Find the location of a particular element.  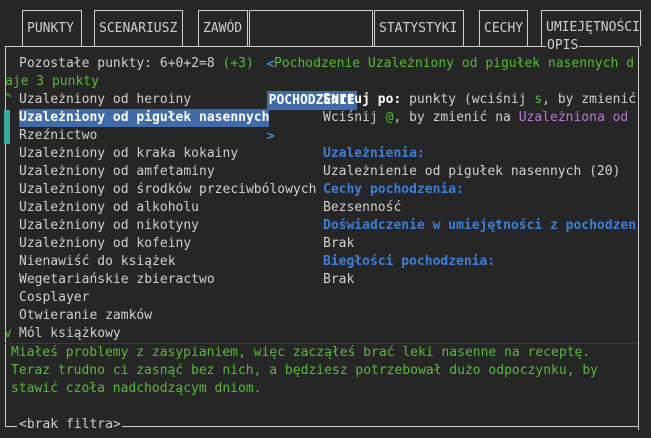

tab-statystyki: STATYSTYKI is located at coordinates (419, 28).